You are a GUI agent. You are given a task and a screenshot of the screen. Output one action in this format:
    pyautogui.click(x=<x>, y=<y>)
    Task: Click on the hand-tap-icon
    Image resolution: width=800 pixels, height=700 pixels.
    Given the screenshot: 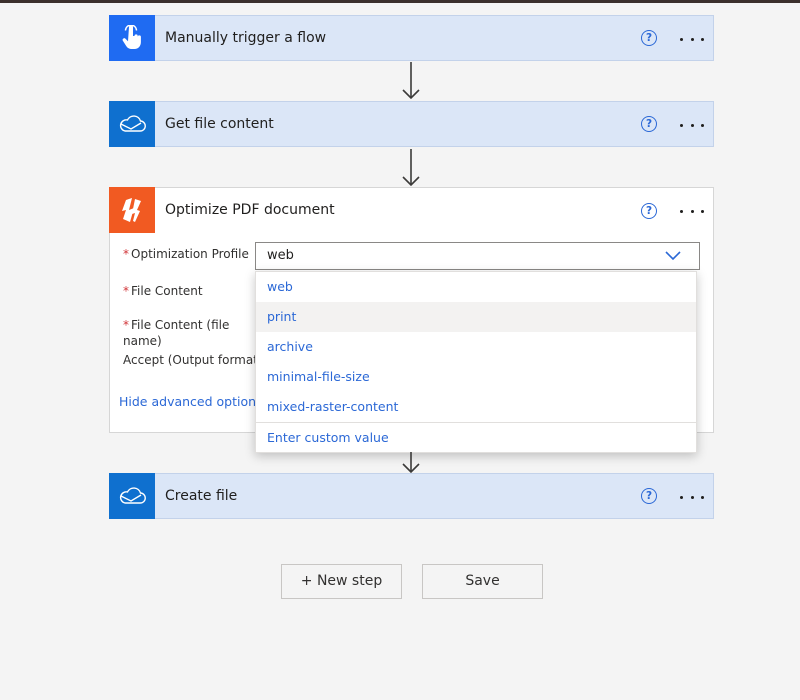 What is the action you would take?
    pyautogui.click(x=132, y=38)
    